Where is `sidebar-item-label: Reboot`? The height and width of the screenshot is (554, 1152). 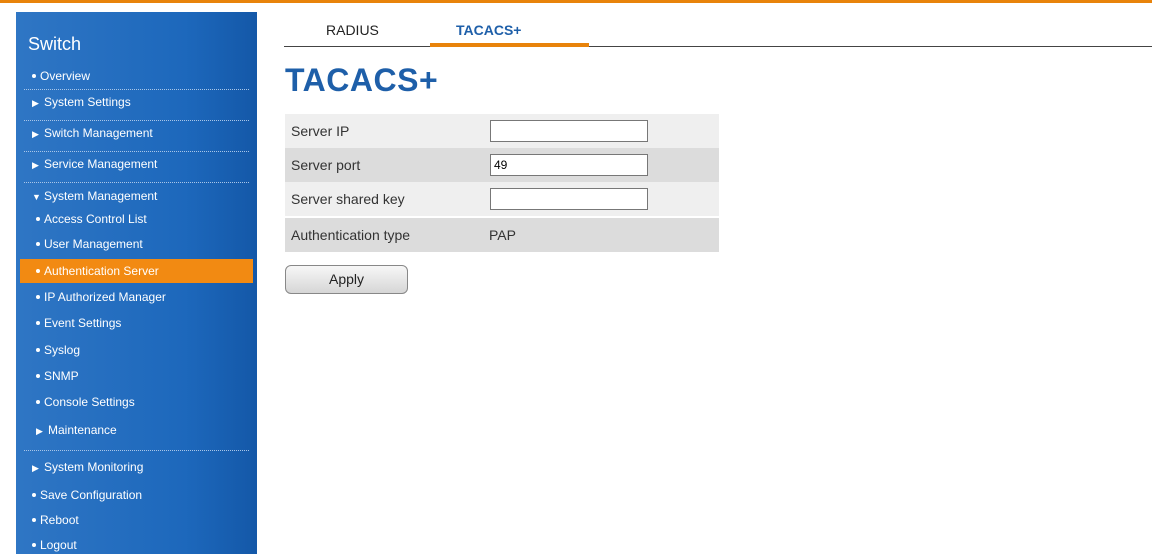 sidebar-item-label: Reboot is located at coordinates (59, 520).